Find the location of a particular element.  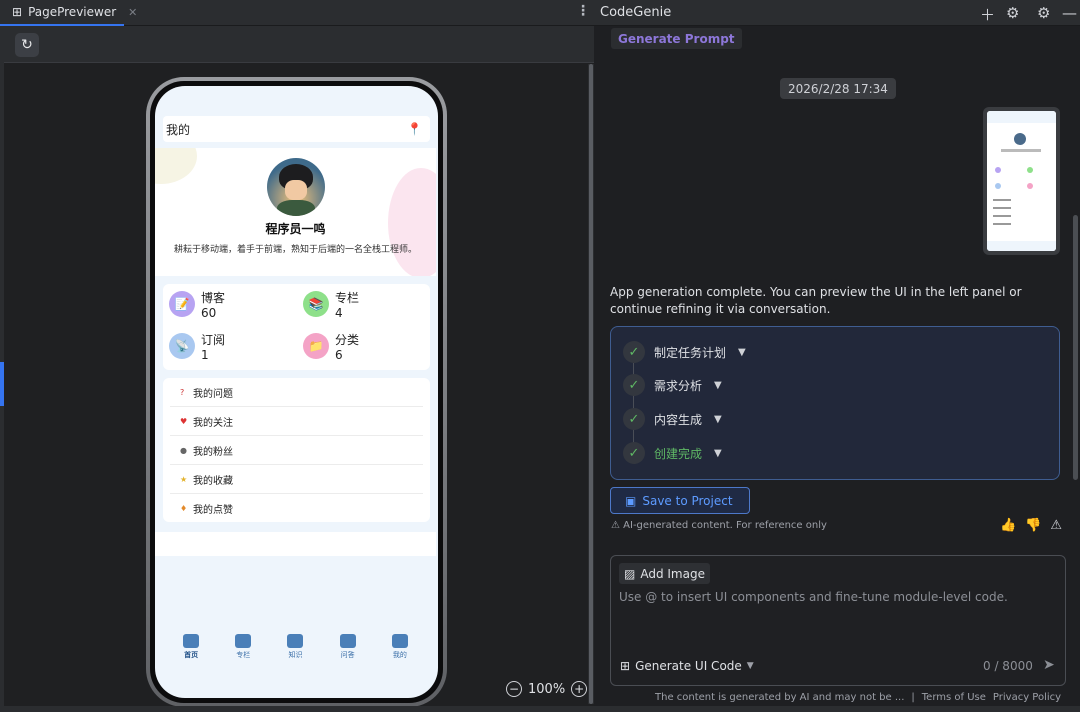

image-icon: ▨ is located at coordinates (630, 573).